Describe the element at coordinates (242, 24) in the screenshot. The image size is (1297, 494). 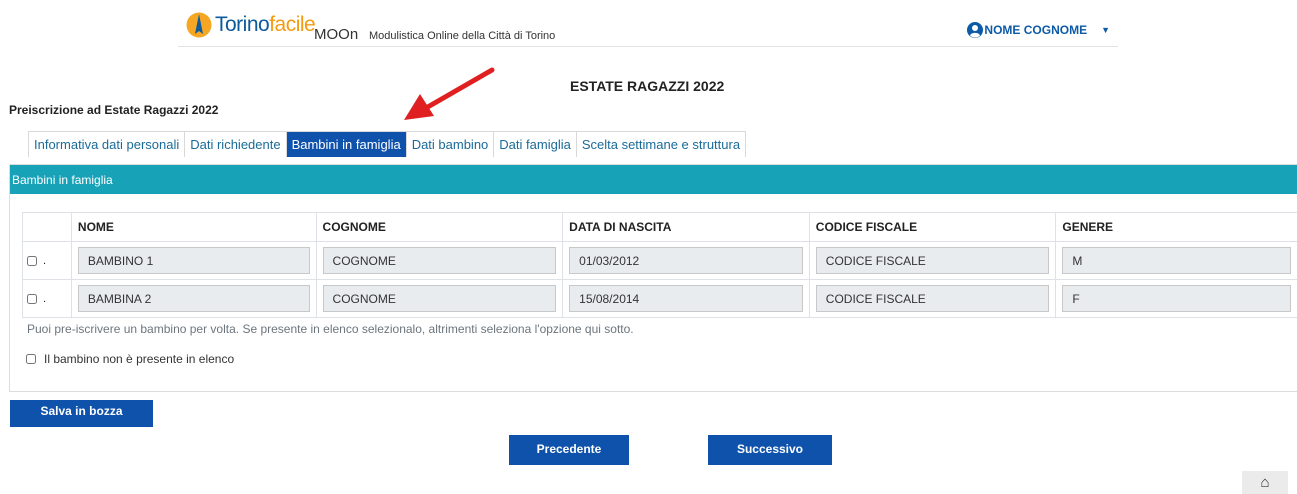
I see `logo-text-torino: Torino` at that location.